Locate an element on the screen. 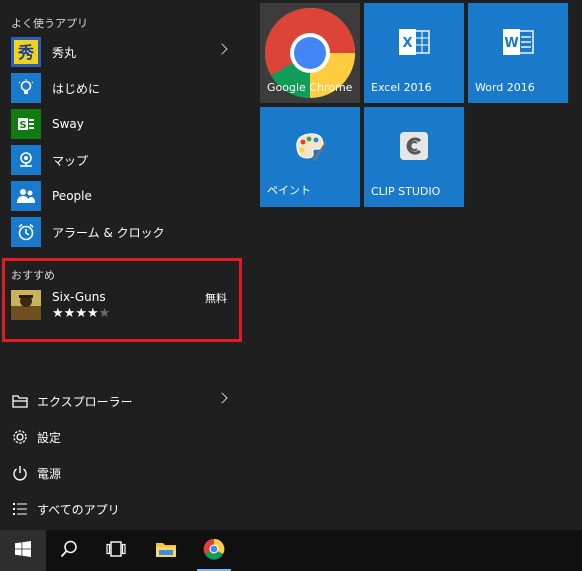  app-item-alarms-clock: アラーム & クロック is located at coordinates (121, 232).